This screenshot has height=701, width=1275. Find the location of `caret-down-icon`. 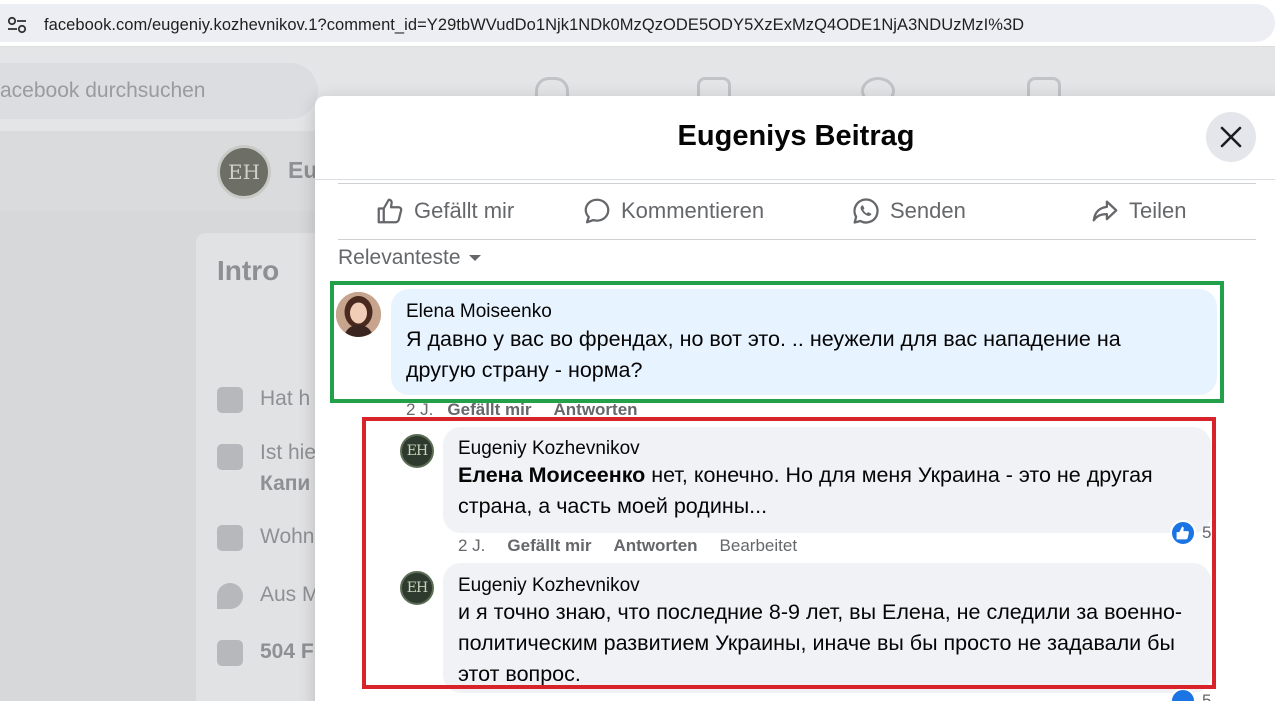

caret-down-icon is located at coordinates (474, 258).